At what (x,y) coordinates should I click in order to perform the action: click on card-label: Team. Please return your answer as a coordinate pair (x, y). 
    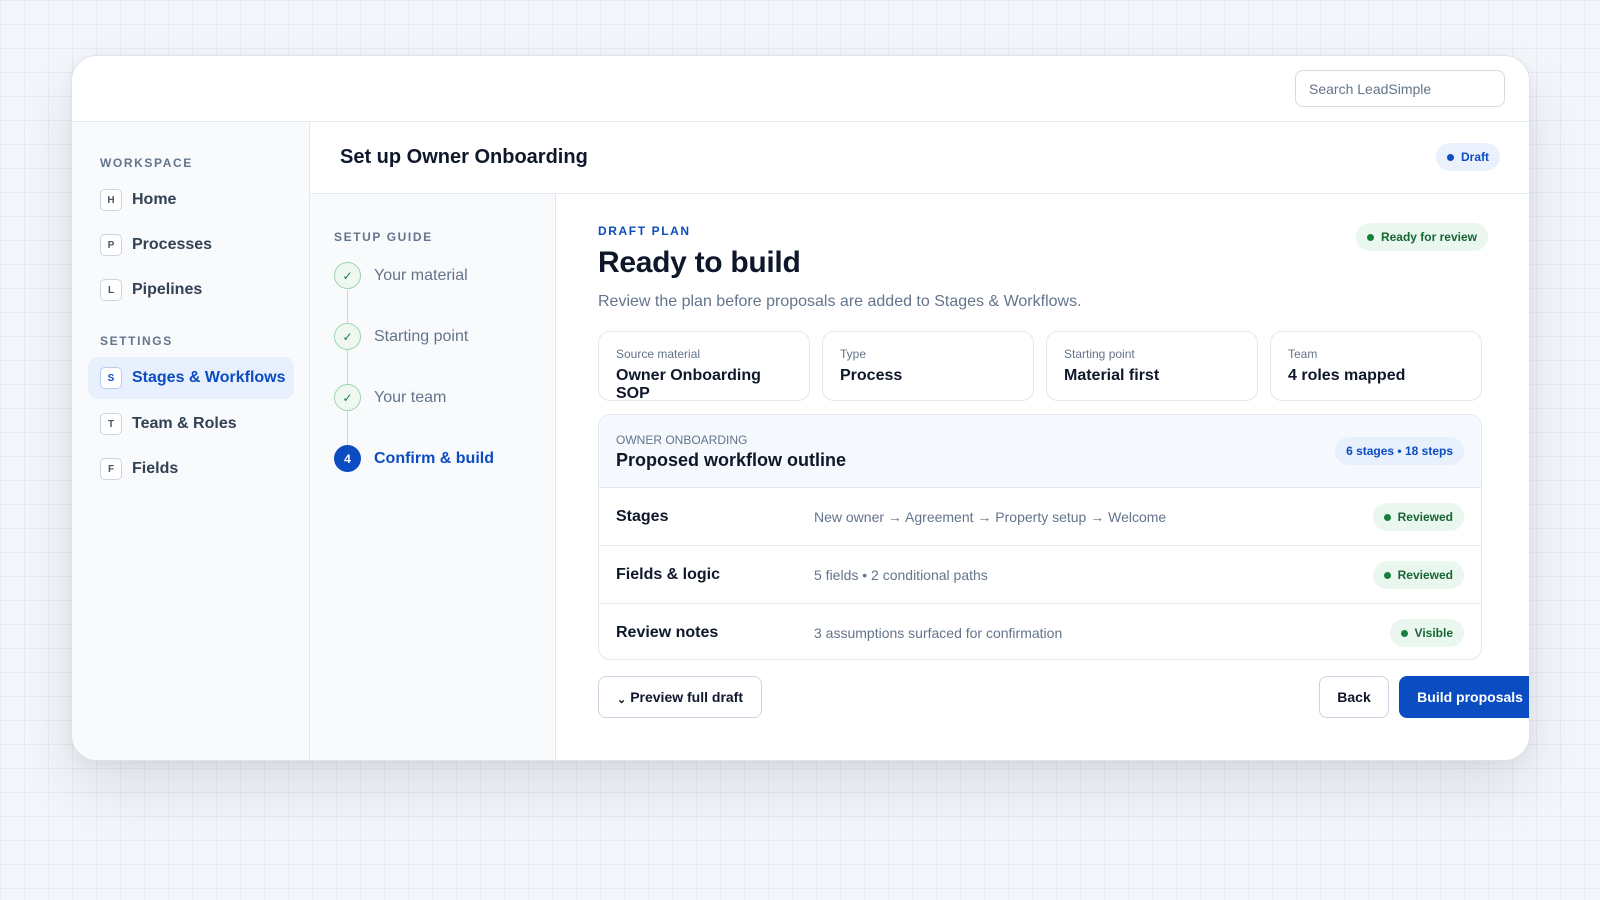
    Looking at the image, I should click on (1303, 354).